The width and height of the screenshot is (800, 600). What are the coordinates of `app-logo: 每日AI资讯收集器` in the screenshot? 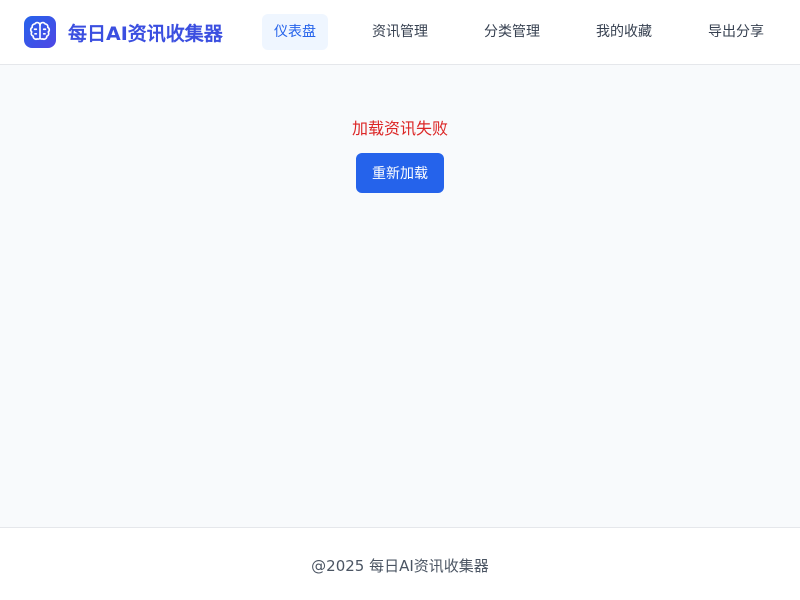 It's located at (123, 32).